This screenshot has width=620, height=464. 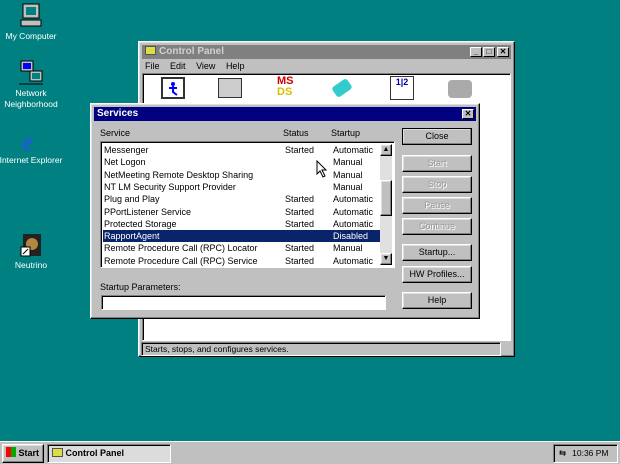 I want to click on service-row: NT LM Security Support Provider Manual, so click(x=241, y=187).